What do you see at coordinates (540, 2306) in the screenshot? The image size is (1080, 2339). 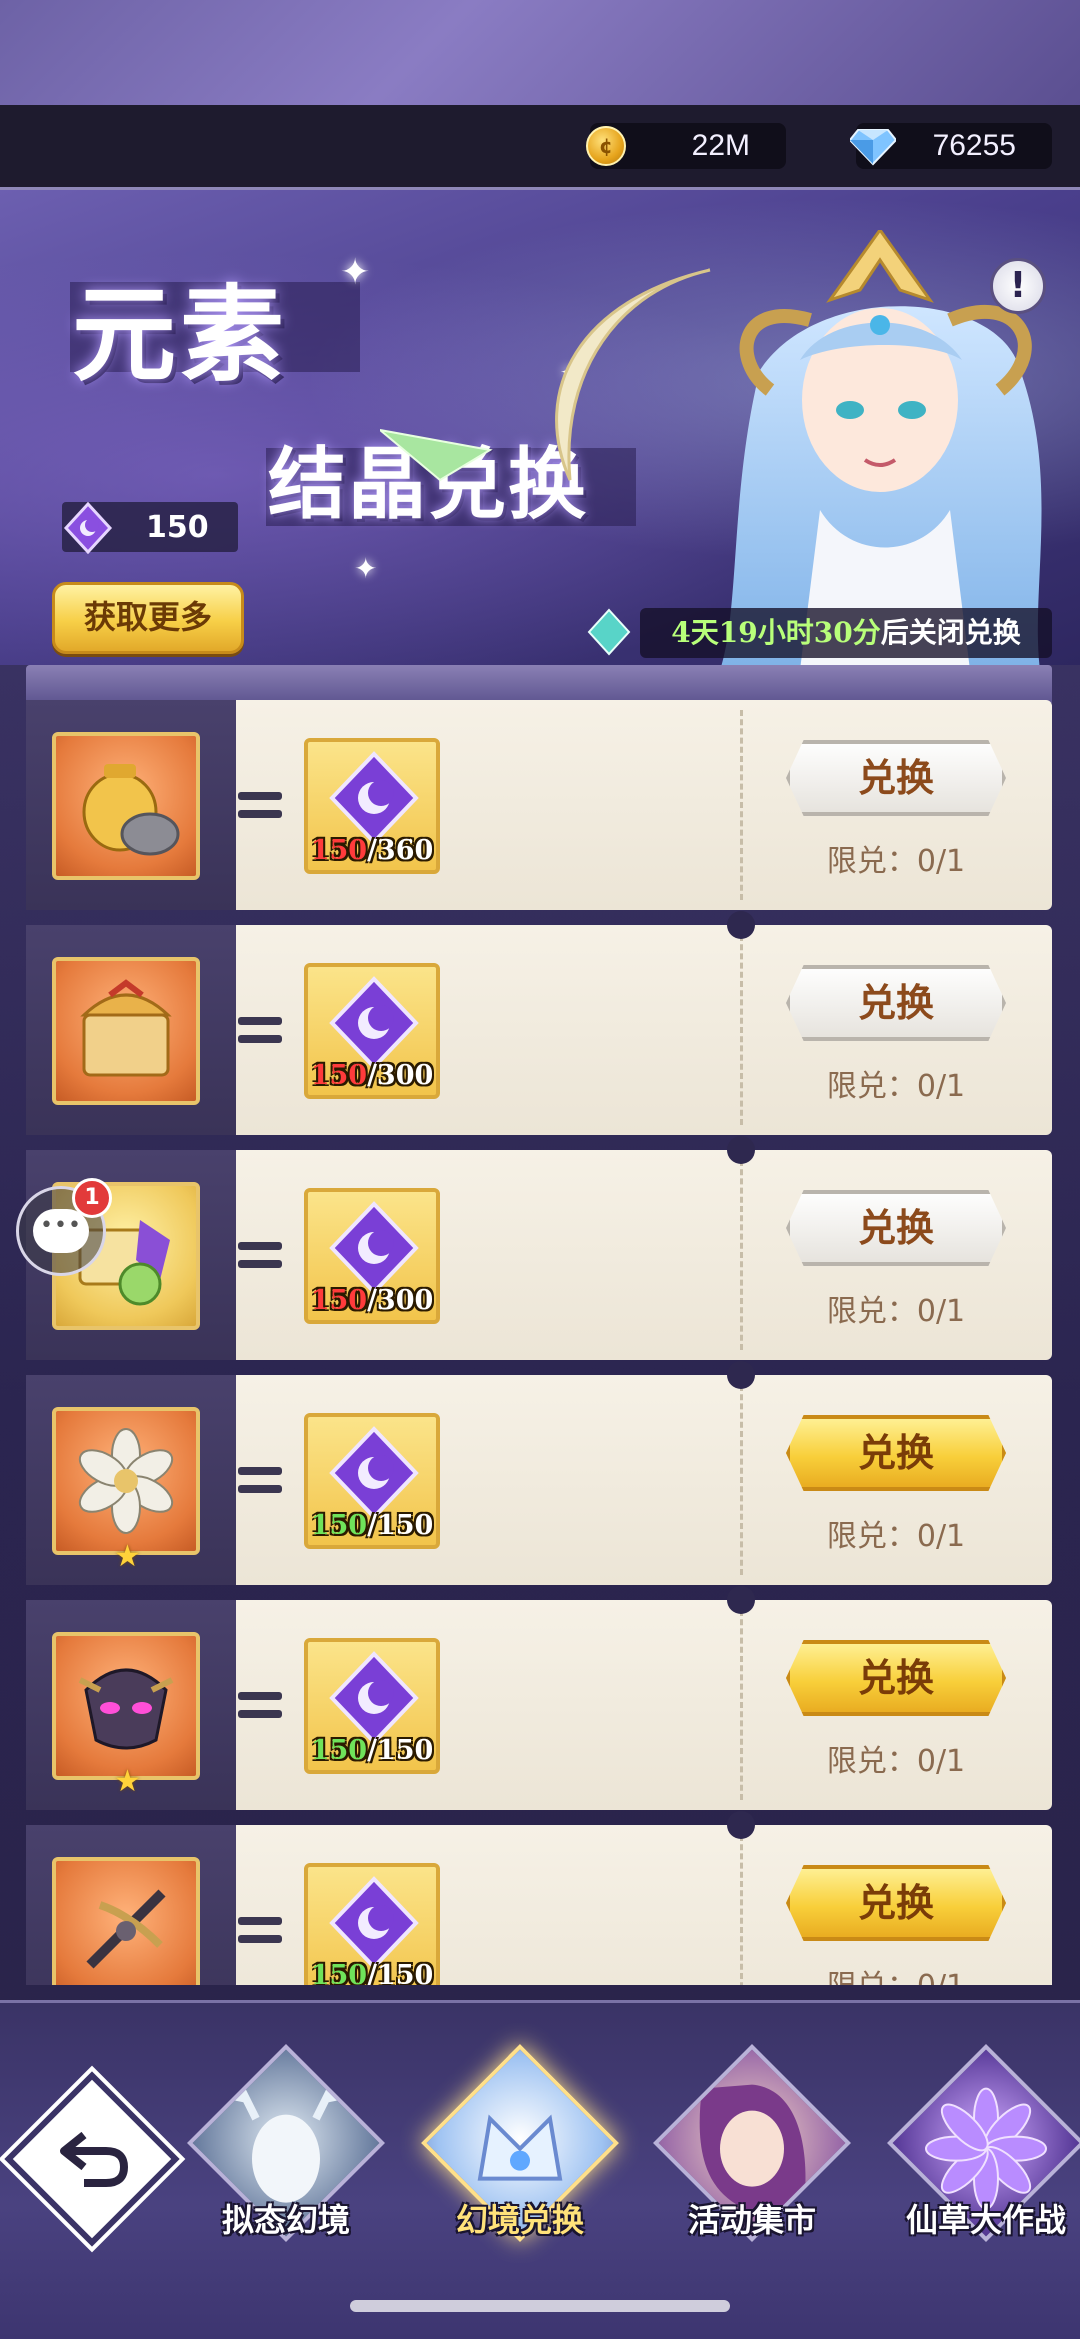 I see `home-indicator` at bounding box center [540, 2306].